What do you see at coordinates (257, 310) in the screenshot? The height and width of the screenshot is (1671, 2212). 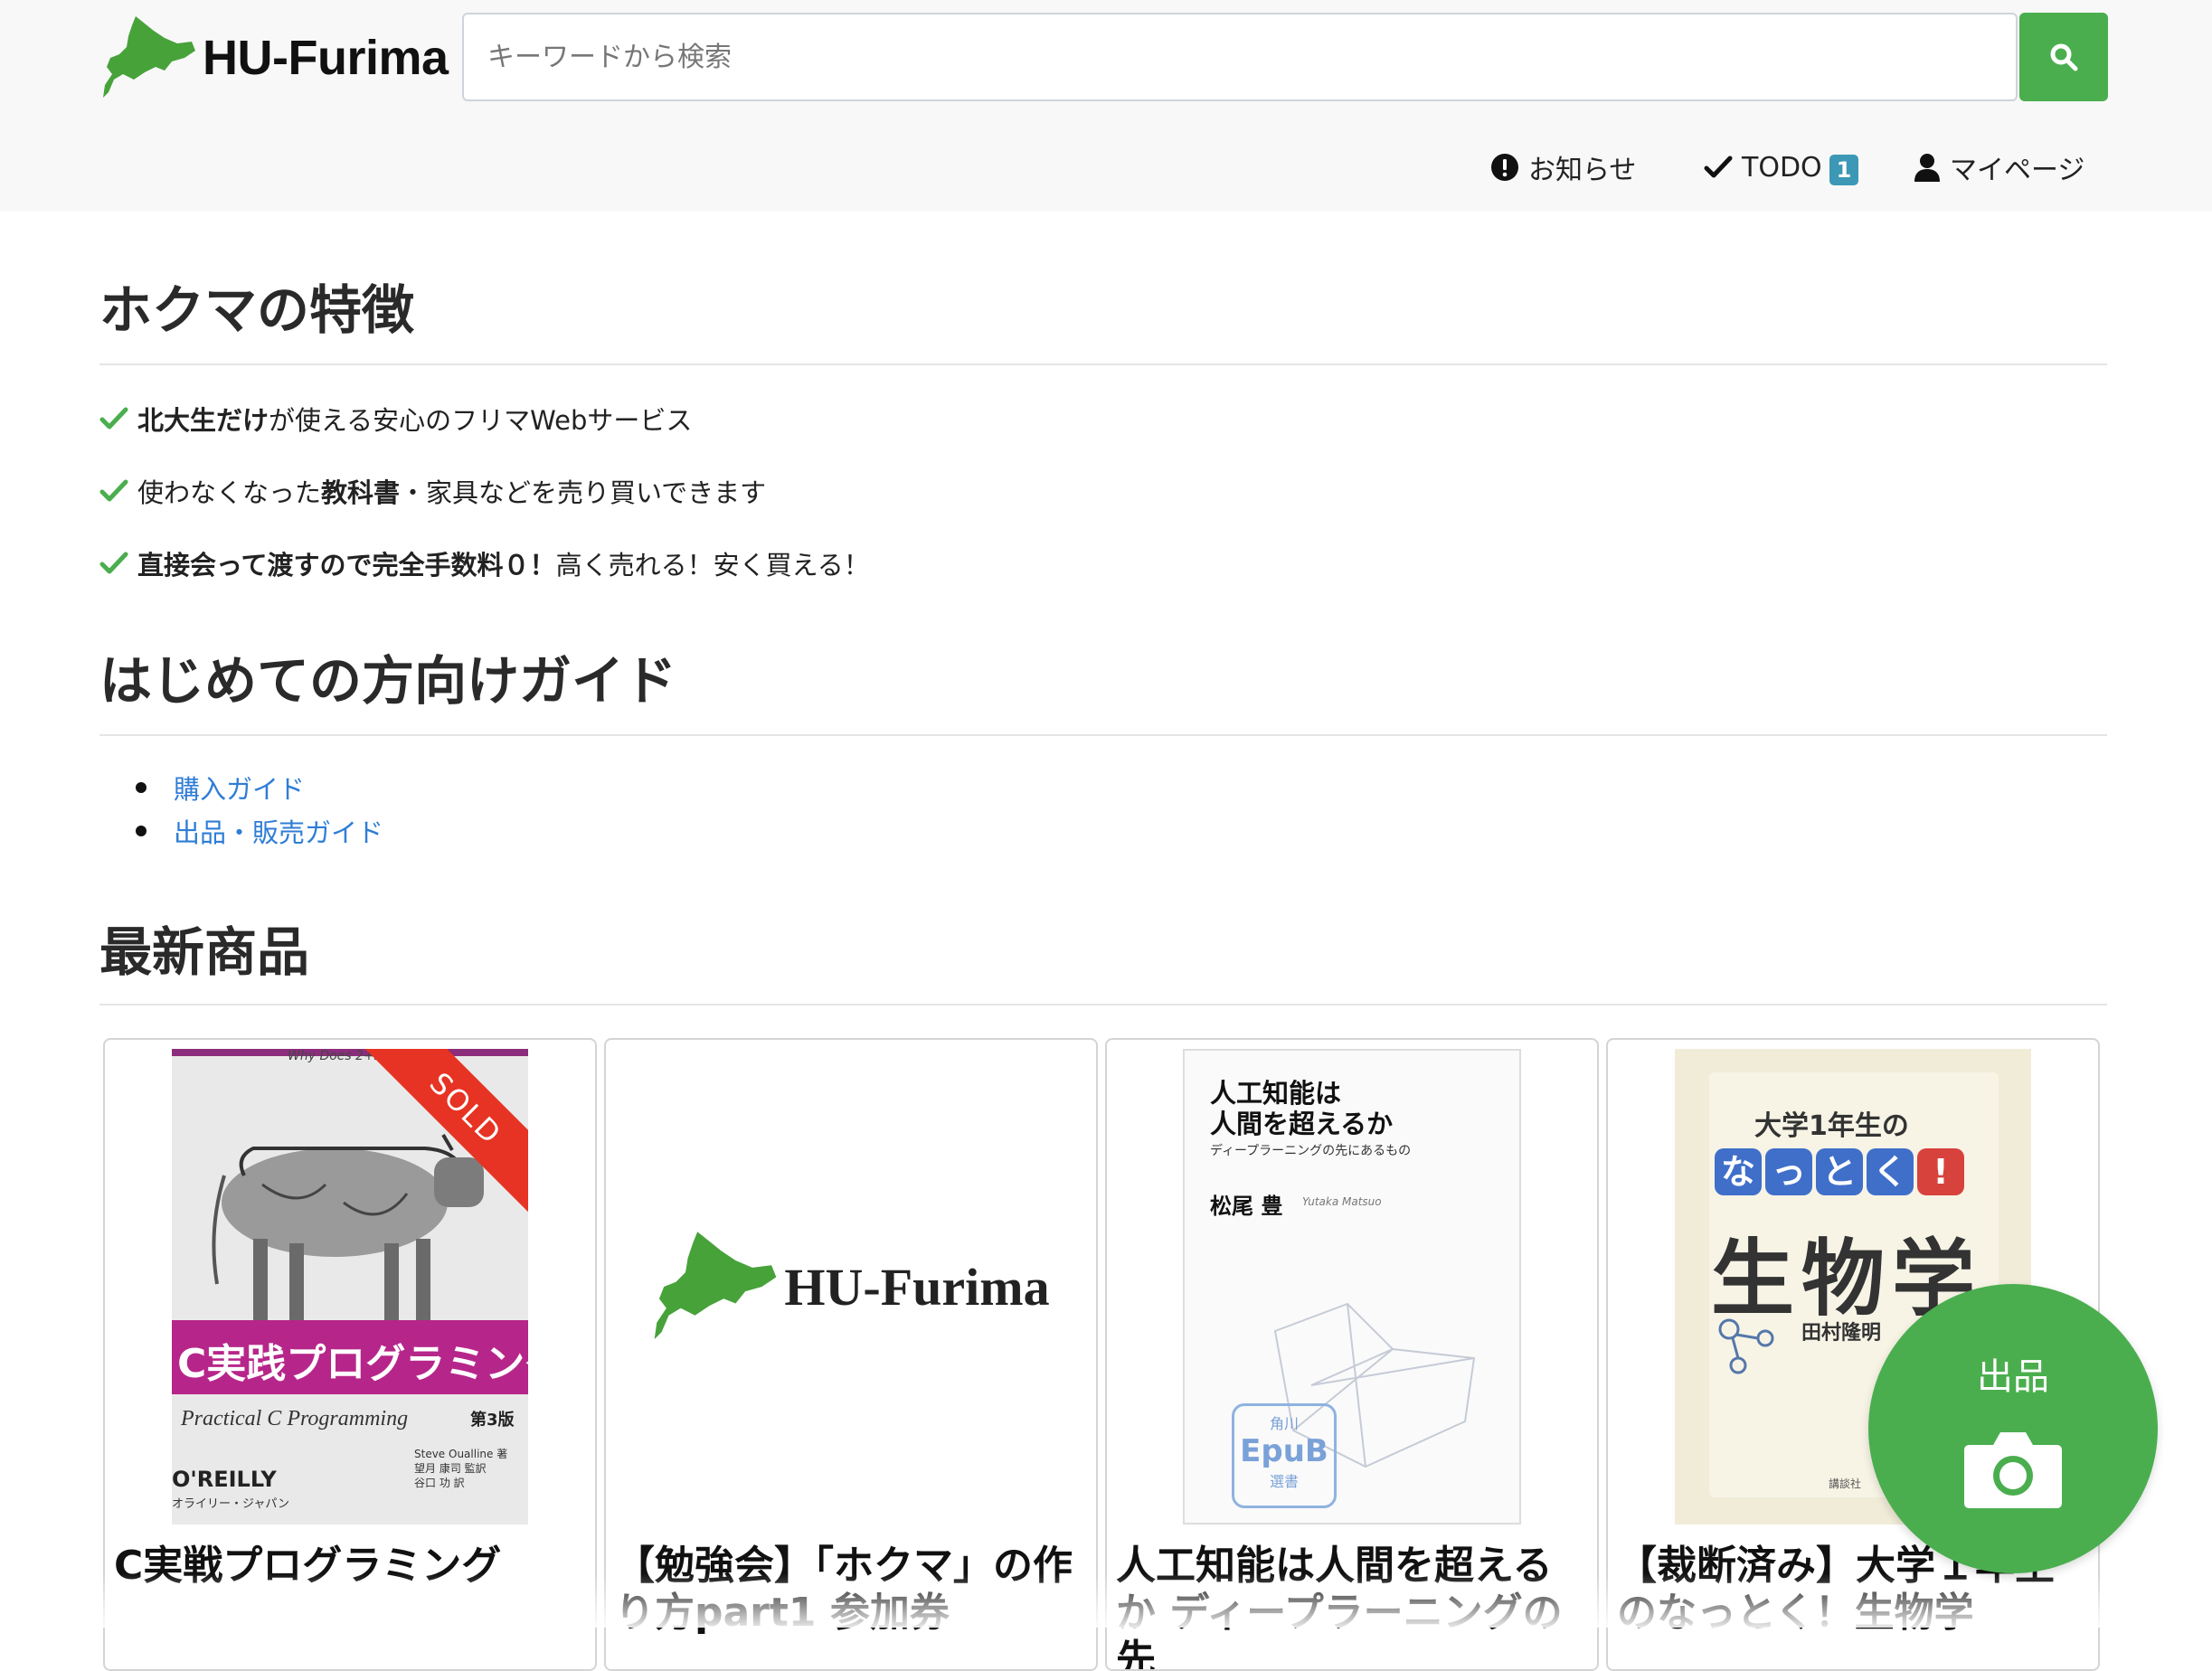 I see `features-title: ホクマの特徴` at bounding box center [257, 310].